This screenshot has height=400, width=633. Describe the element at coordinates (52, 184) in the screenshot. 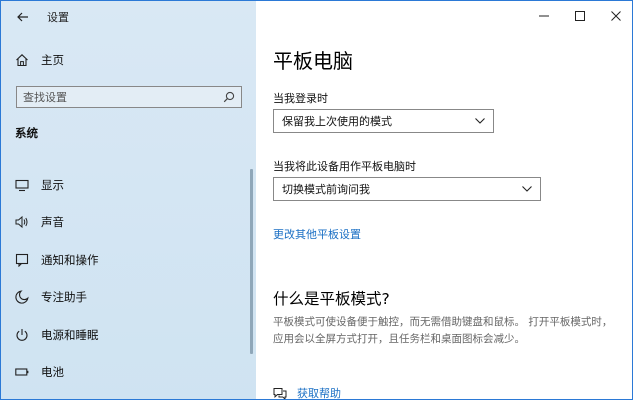

I see `sidebar-item-label: 显示` at that location.